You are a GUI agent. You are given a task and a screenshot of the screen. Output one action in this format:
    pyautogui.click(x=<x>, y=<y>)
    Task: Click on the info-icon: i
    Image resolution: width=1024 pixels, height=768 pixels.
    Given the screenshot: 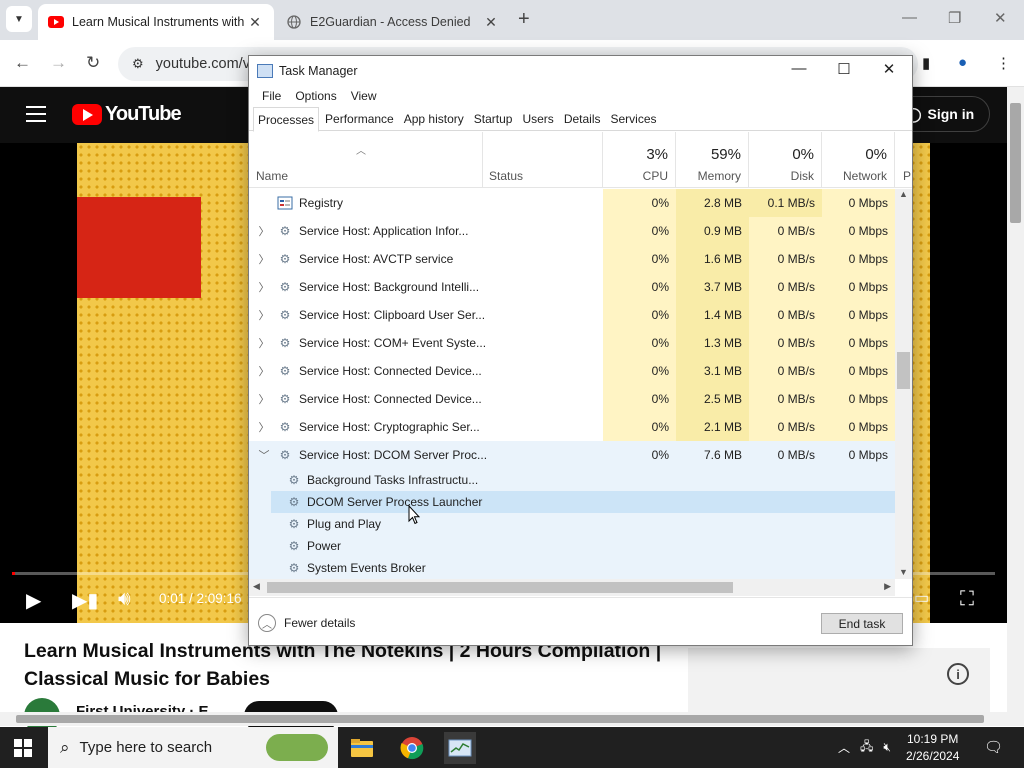 What is the action you would take?
    pyautogui.click(x=958, y=674)
    